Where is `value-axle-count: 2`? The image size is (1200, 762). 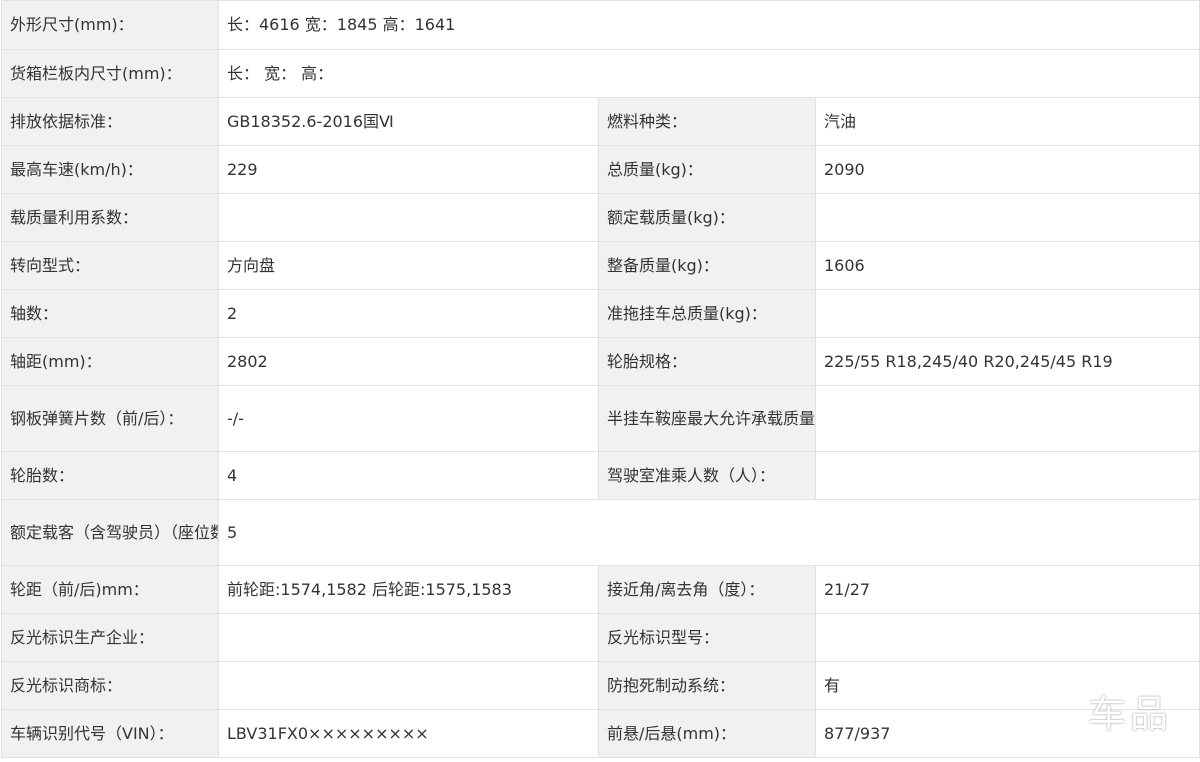 value-axle-count: 2 is located at coordinates (408, 313).